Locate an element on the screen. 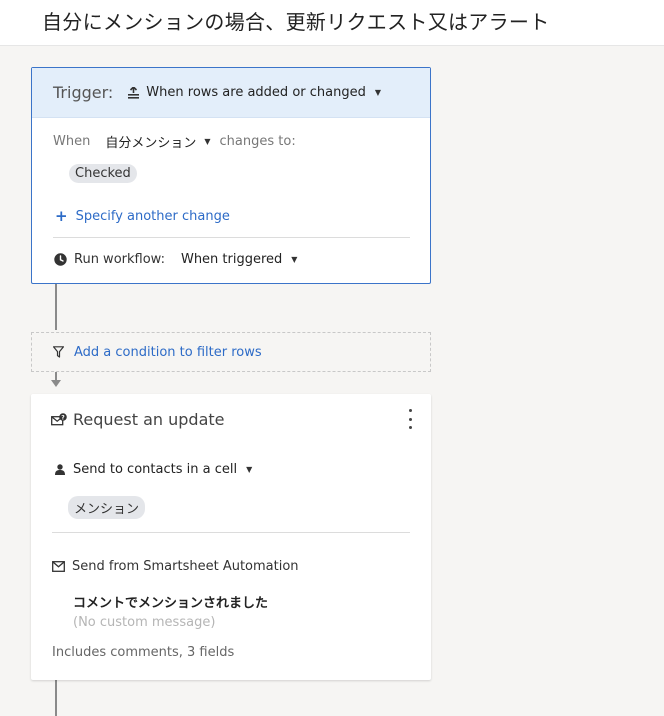 The width and height of the screenshot is (664, 716). add-filter-condition: Add a condition to filter rows is located at coordinates (231, 352).